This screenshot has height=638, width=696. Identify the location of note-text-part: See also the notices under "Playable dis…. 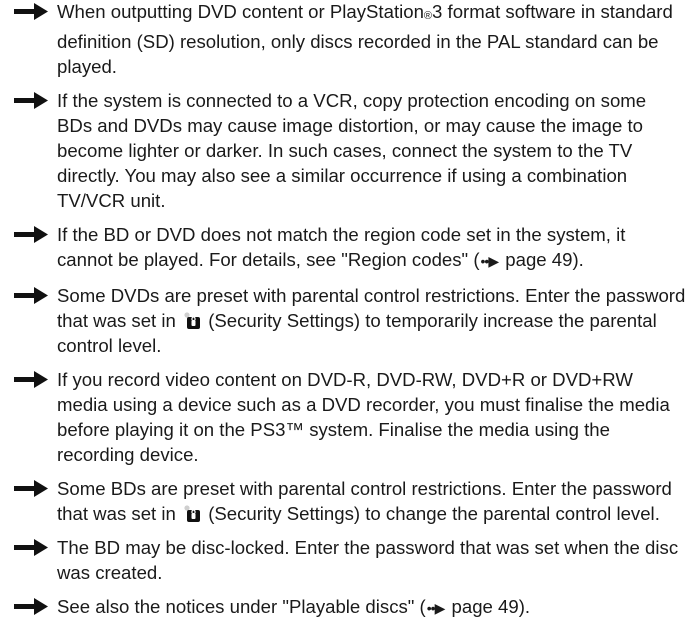
(241, 606).